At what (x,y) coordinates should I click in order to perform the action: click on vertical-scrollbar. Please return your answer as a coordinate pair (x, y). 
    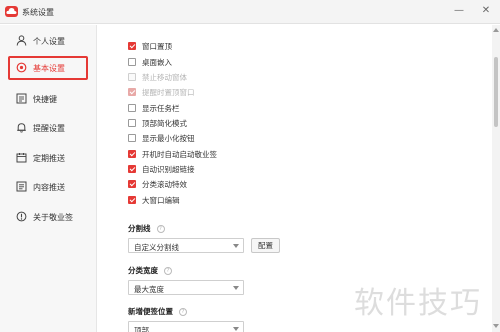
    Looking at the image, I should click on (496, 178).